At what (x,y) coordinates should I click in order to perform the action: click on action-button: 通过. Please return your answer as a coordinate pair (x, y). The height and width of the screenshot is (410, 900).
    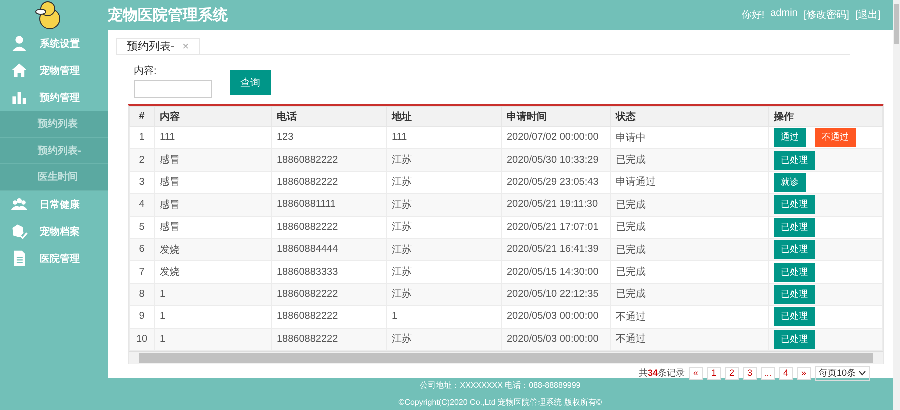
    Looking at the image, I should click on (790, 138).